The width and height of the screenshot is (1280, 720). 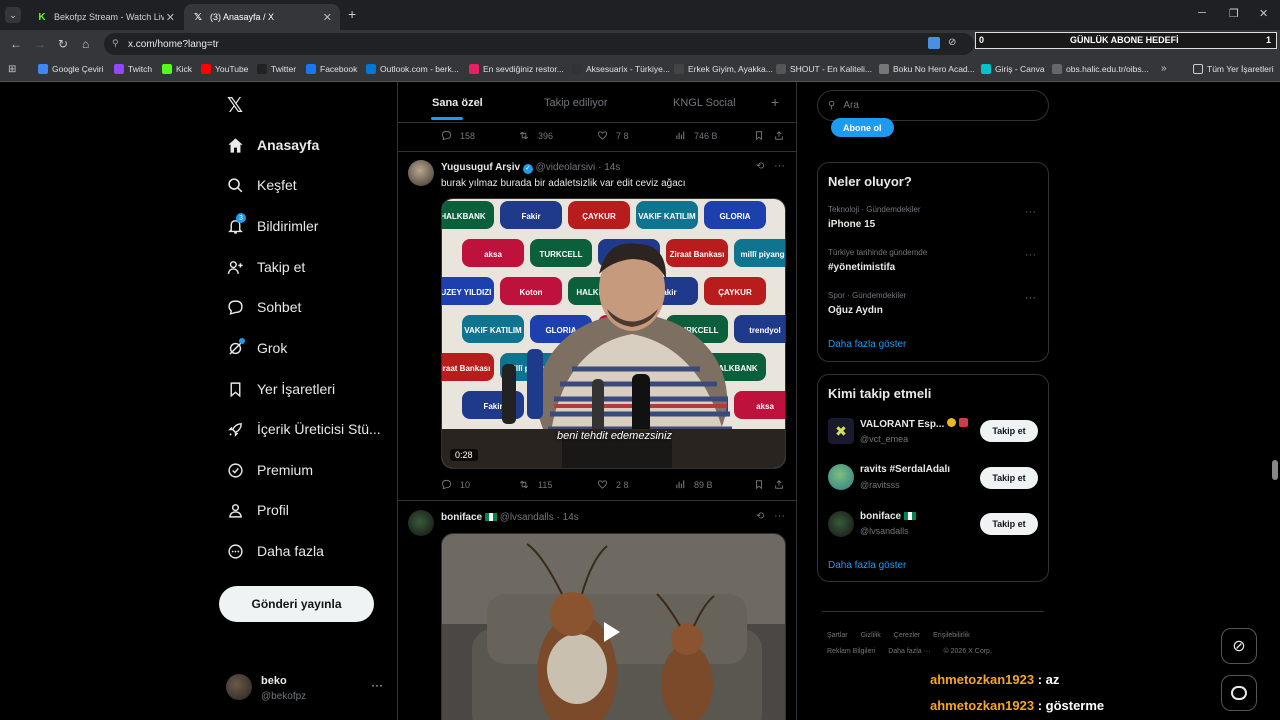 I want to click on tab-for-you: Sana özel, so click(x=457, y=103).